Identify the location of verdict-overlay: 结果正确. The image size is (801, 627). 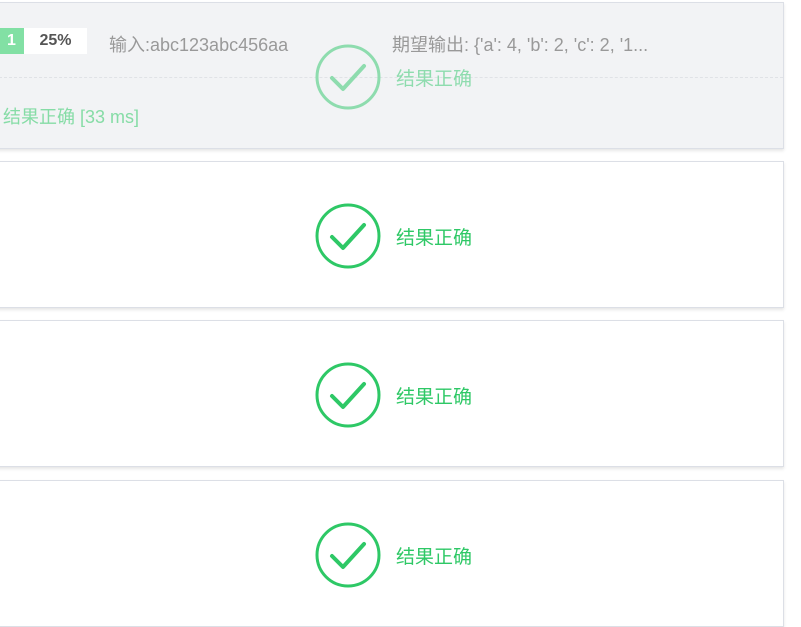
(393, 77).